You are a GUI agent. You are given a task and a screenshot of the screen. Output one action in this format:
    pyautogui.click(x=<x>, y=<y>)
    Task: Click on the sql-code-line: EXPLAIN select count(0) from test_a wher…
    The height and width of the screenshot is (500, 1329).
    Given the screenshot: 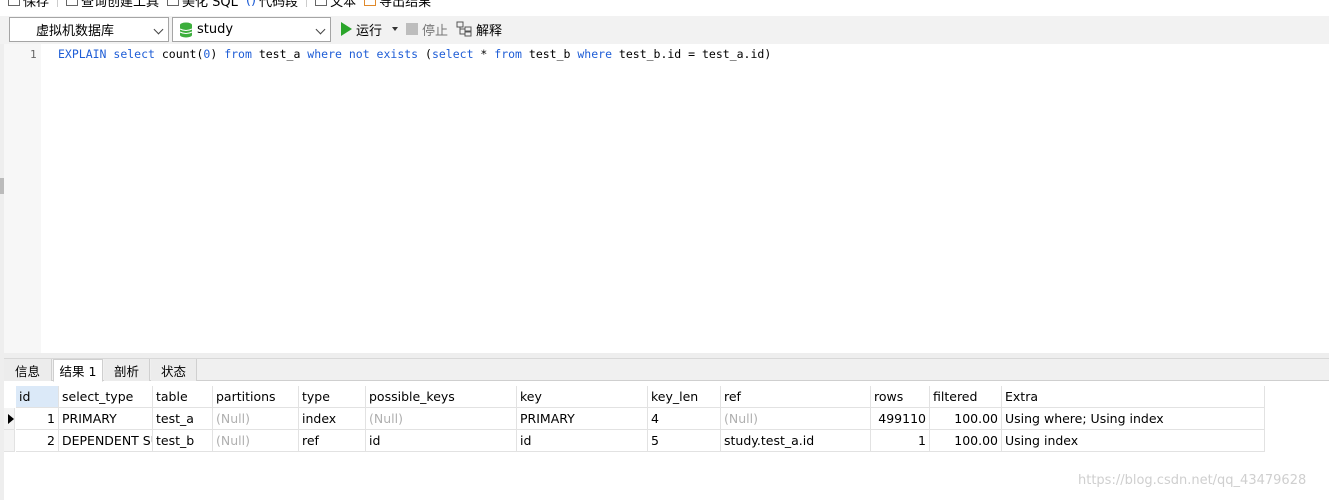 What is the action you would take?
    pyautogui.click(x=414, y=54)
    